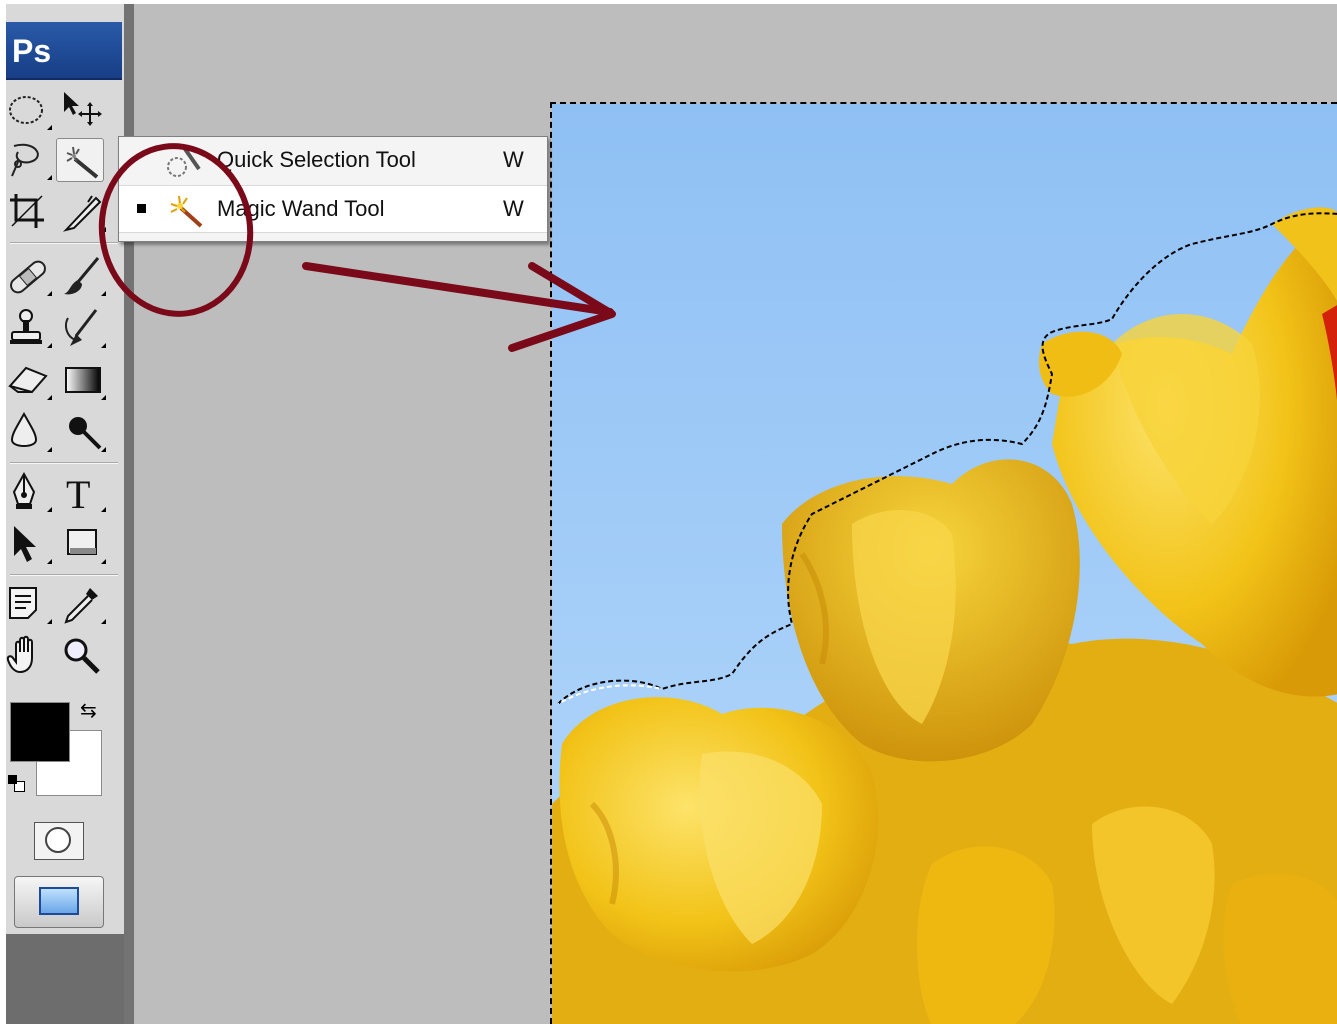 This screenshot has height=1024, width=1337. Describe the element at coordinates (357, 247) in the screenshot. I see `annotation-overlay` at that location.